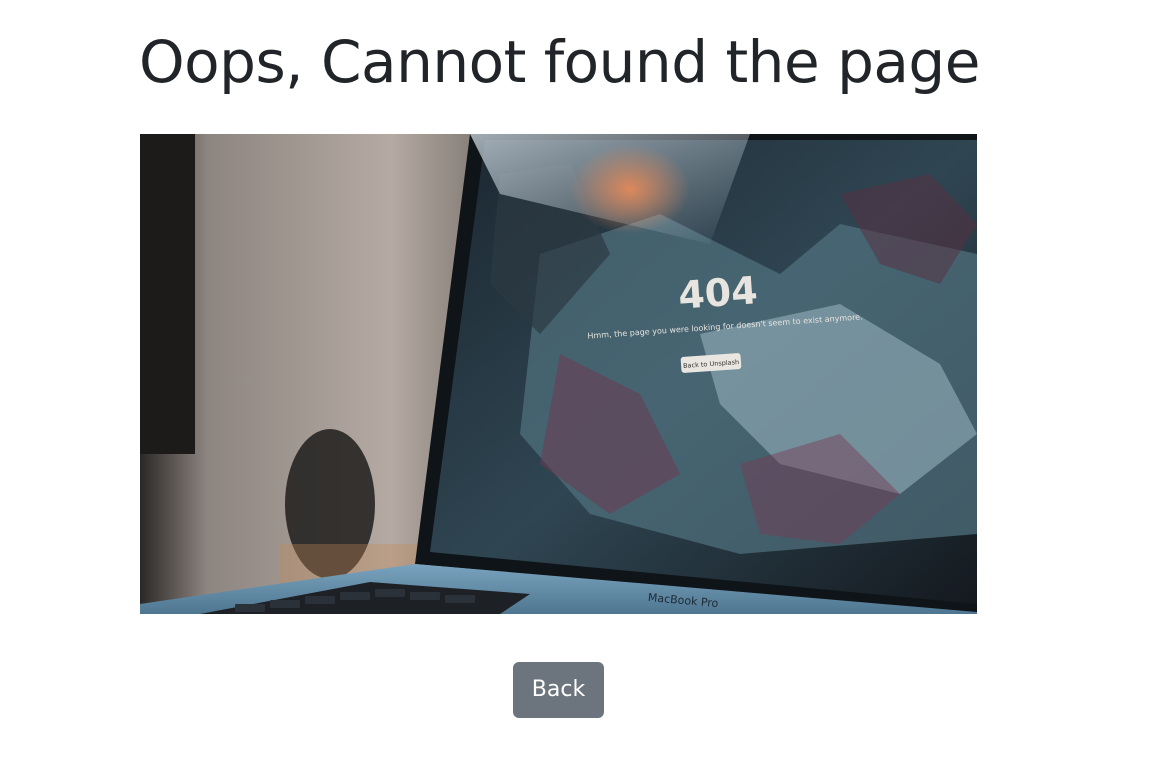 The width and height of the screenshot is (1173, 761). What do you see at coordinates (718, 292) in the screenshot?
I see `screen-404-text: 404` at bounding box center [718, 292].